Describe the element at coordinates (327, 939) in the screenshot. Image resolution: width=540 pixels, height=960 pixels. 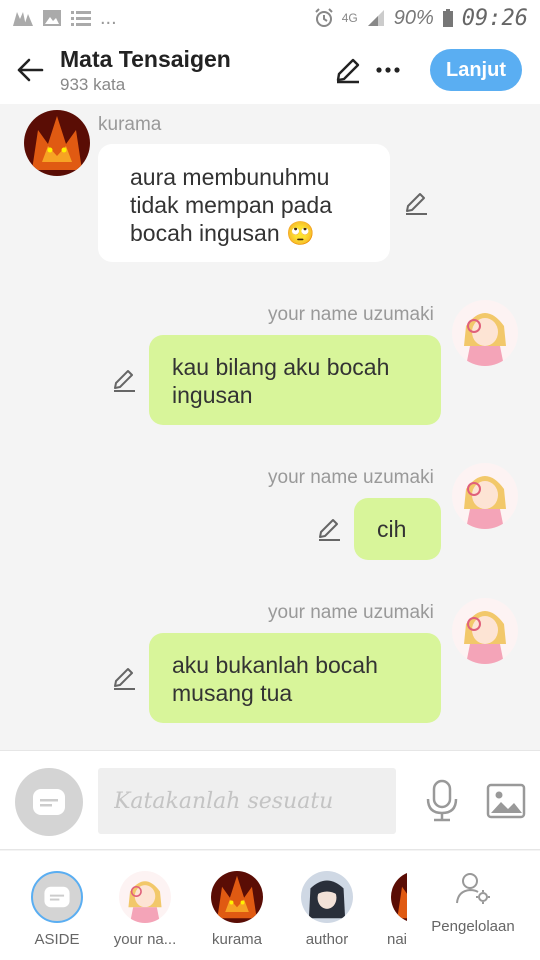
I see `character-label: author` at that location.